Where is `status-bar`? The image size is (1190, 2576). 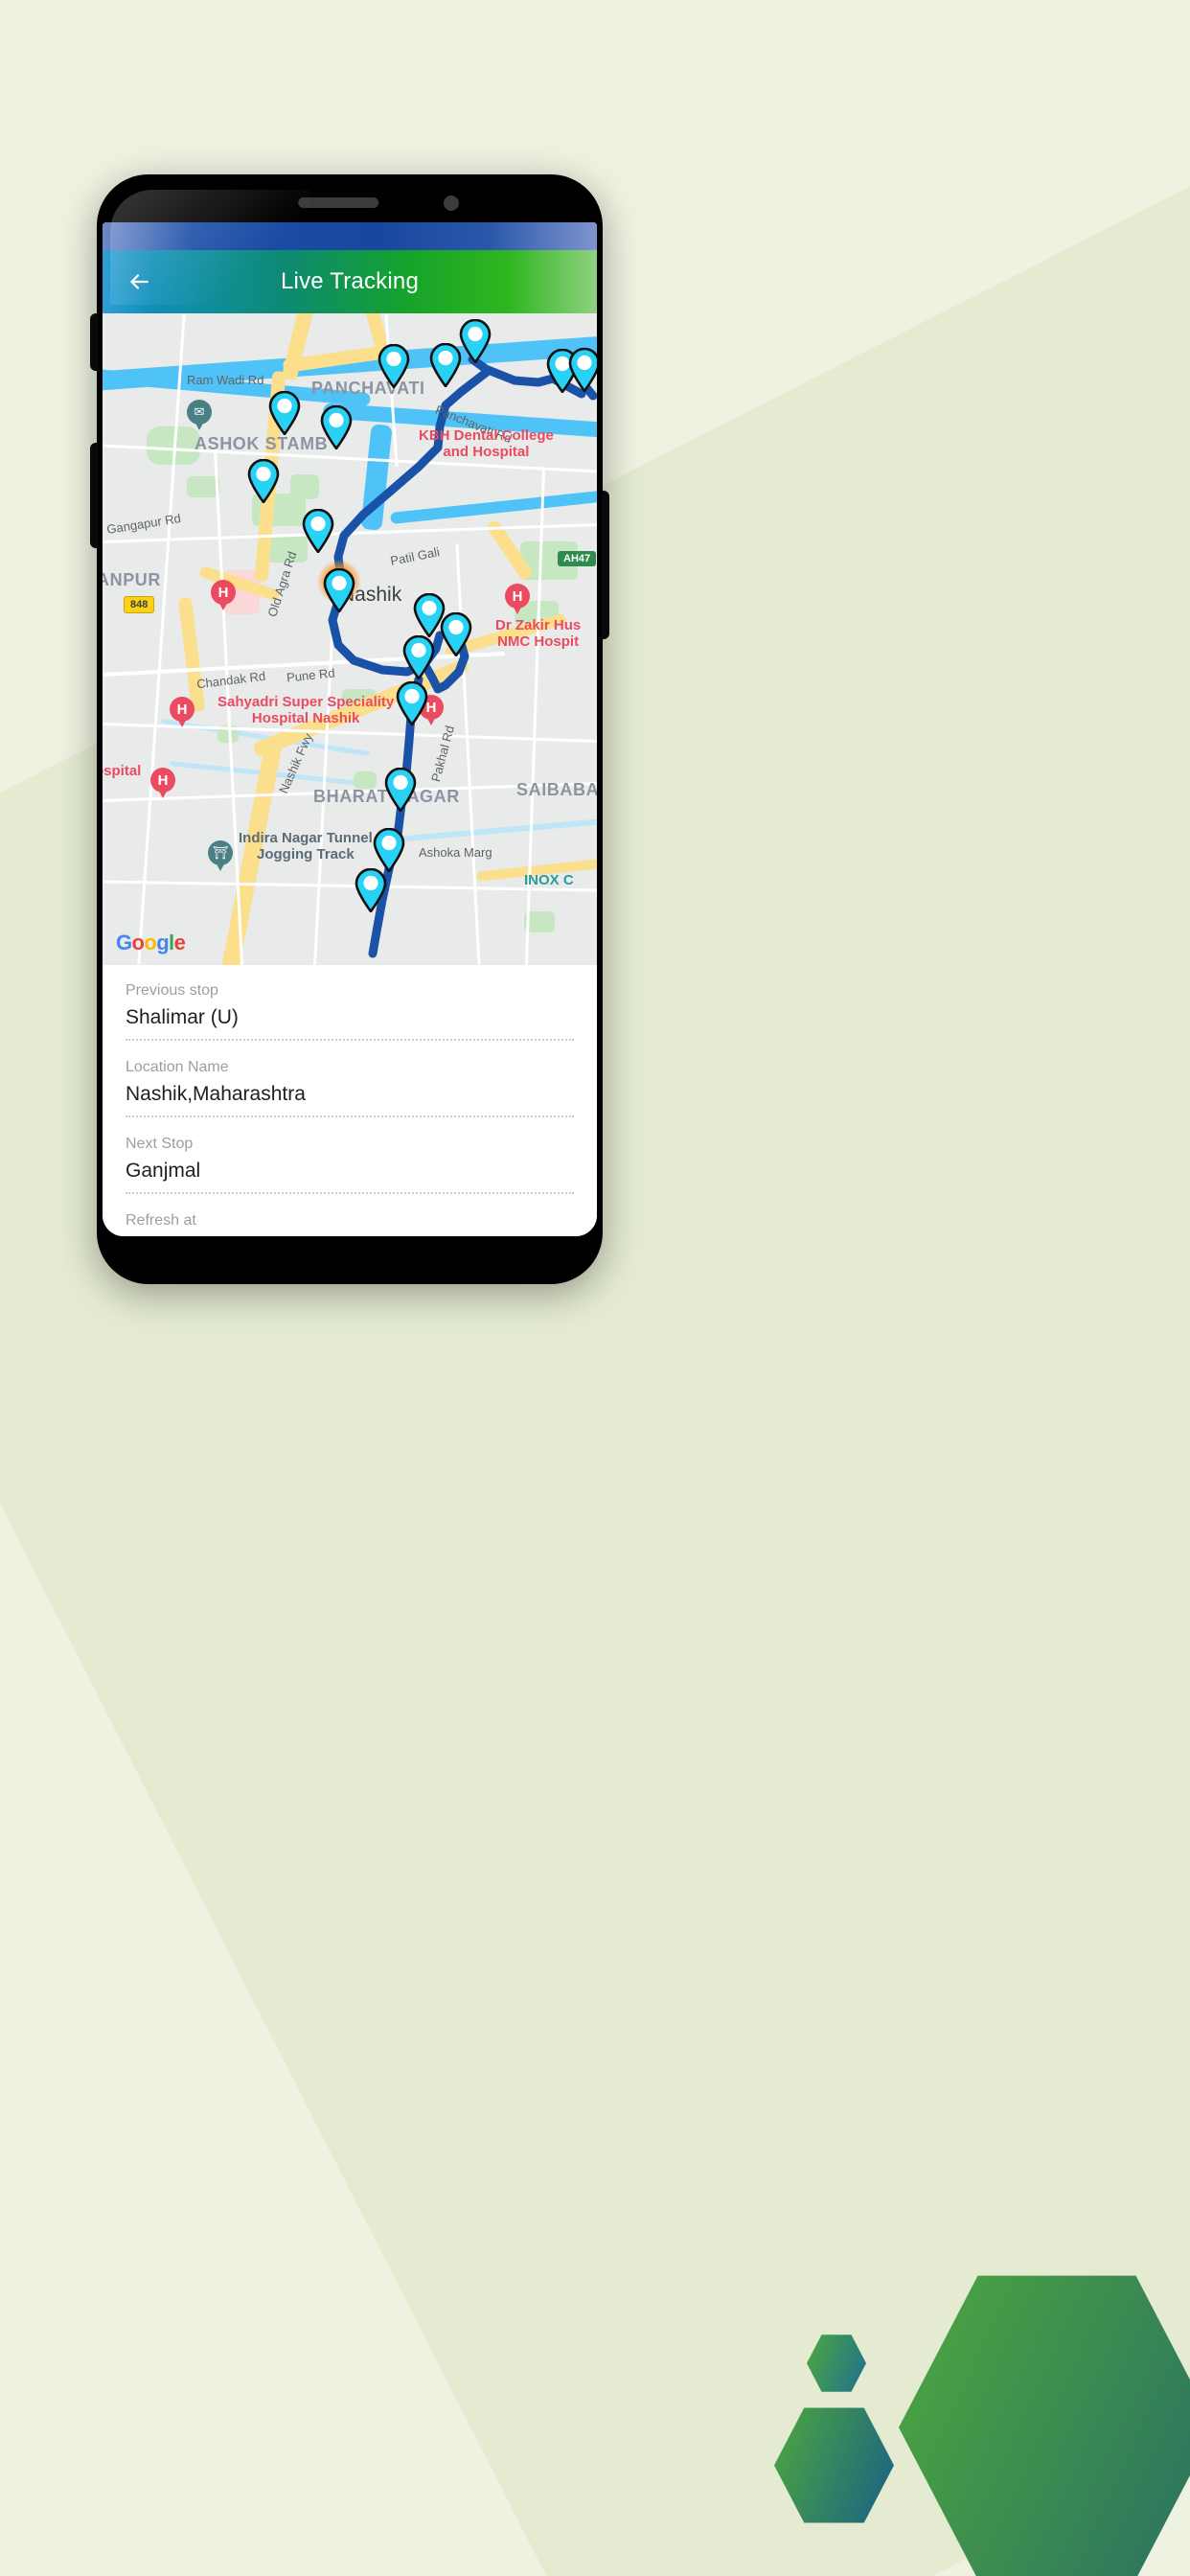
status-bar is located at coordinates (350, 236).